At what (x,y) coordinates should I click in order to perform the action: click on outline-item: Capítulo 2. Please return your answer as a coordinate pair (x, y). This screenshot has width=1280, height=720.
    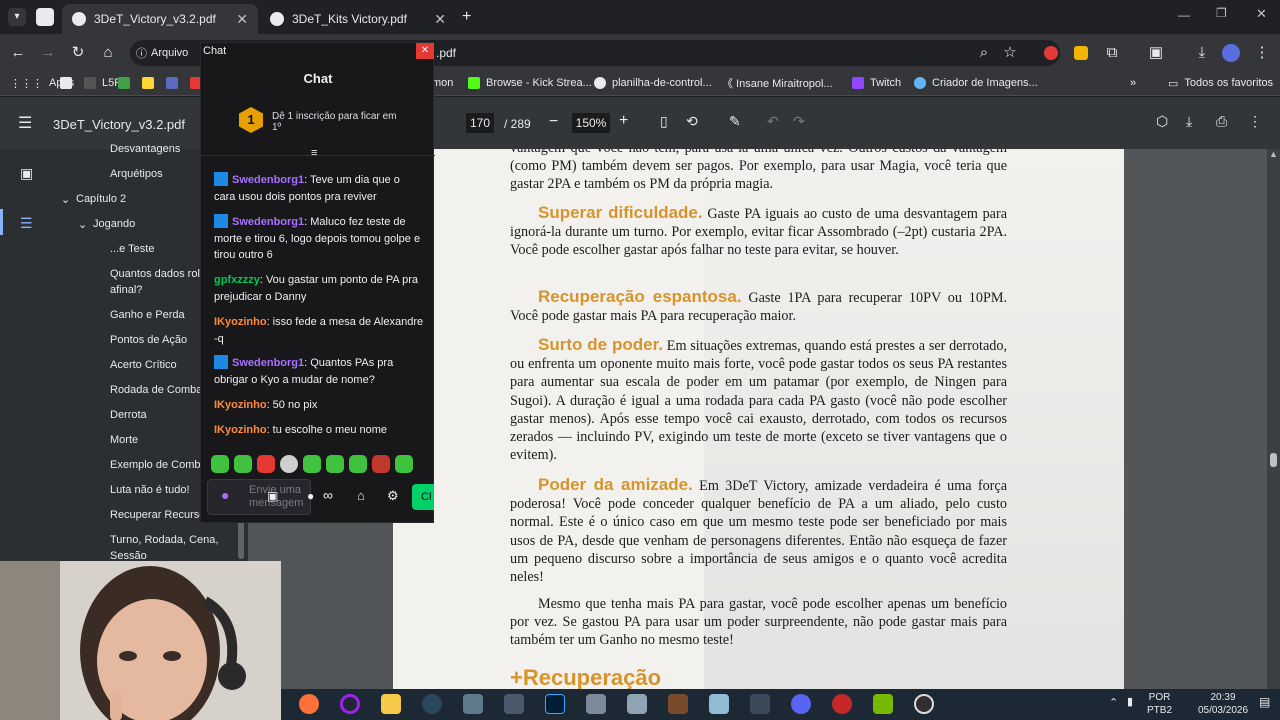
    Looking at the image, I should click on (101, 199).